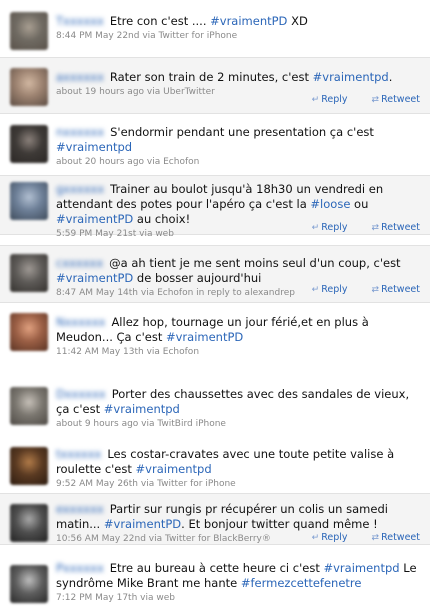 This screenshot has height=613, width=430. I want to click on tweet-text-segment: . Et bonjour twitter quand même !, so click(279, 524).